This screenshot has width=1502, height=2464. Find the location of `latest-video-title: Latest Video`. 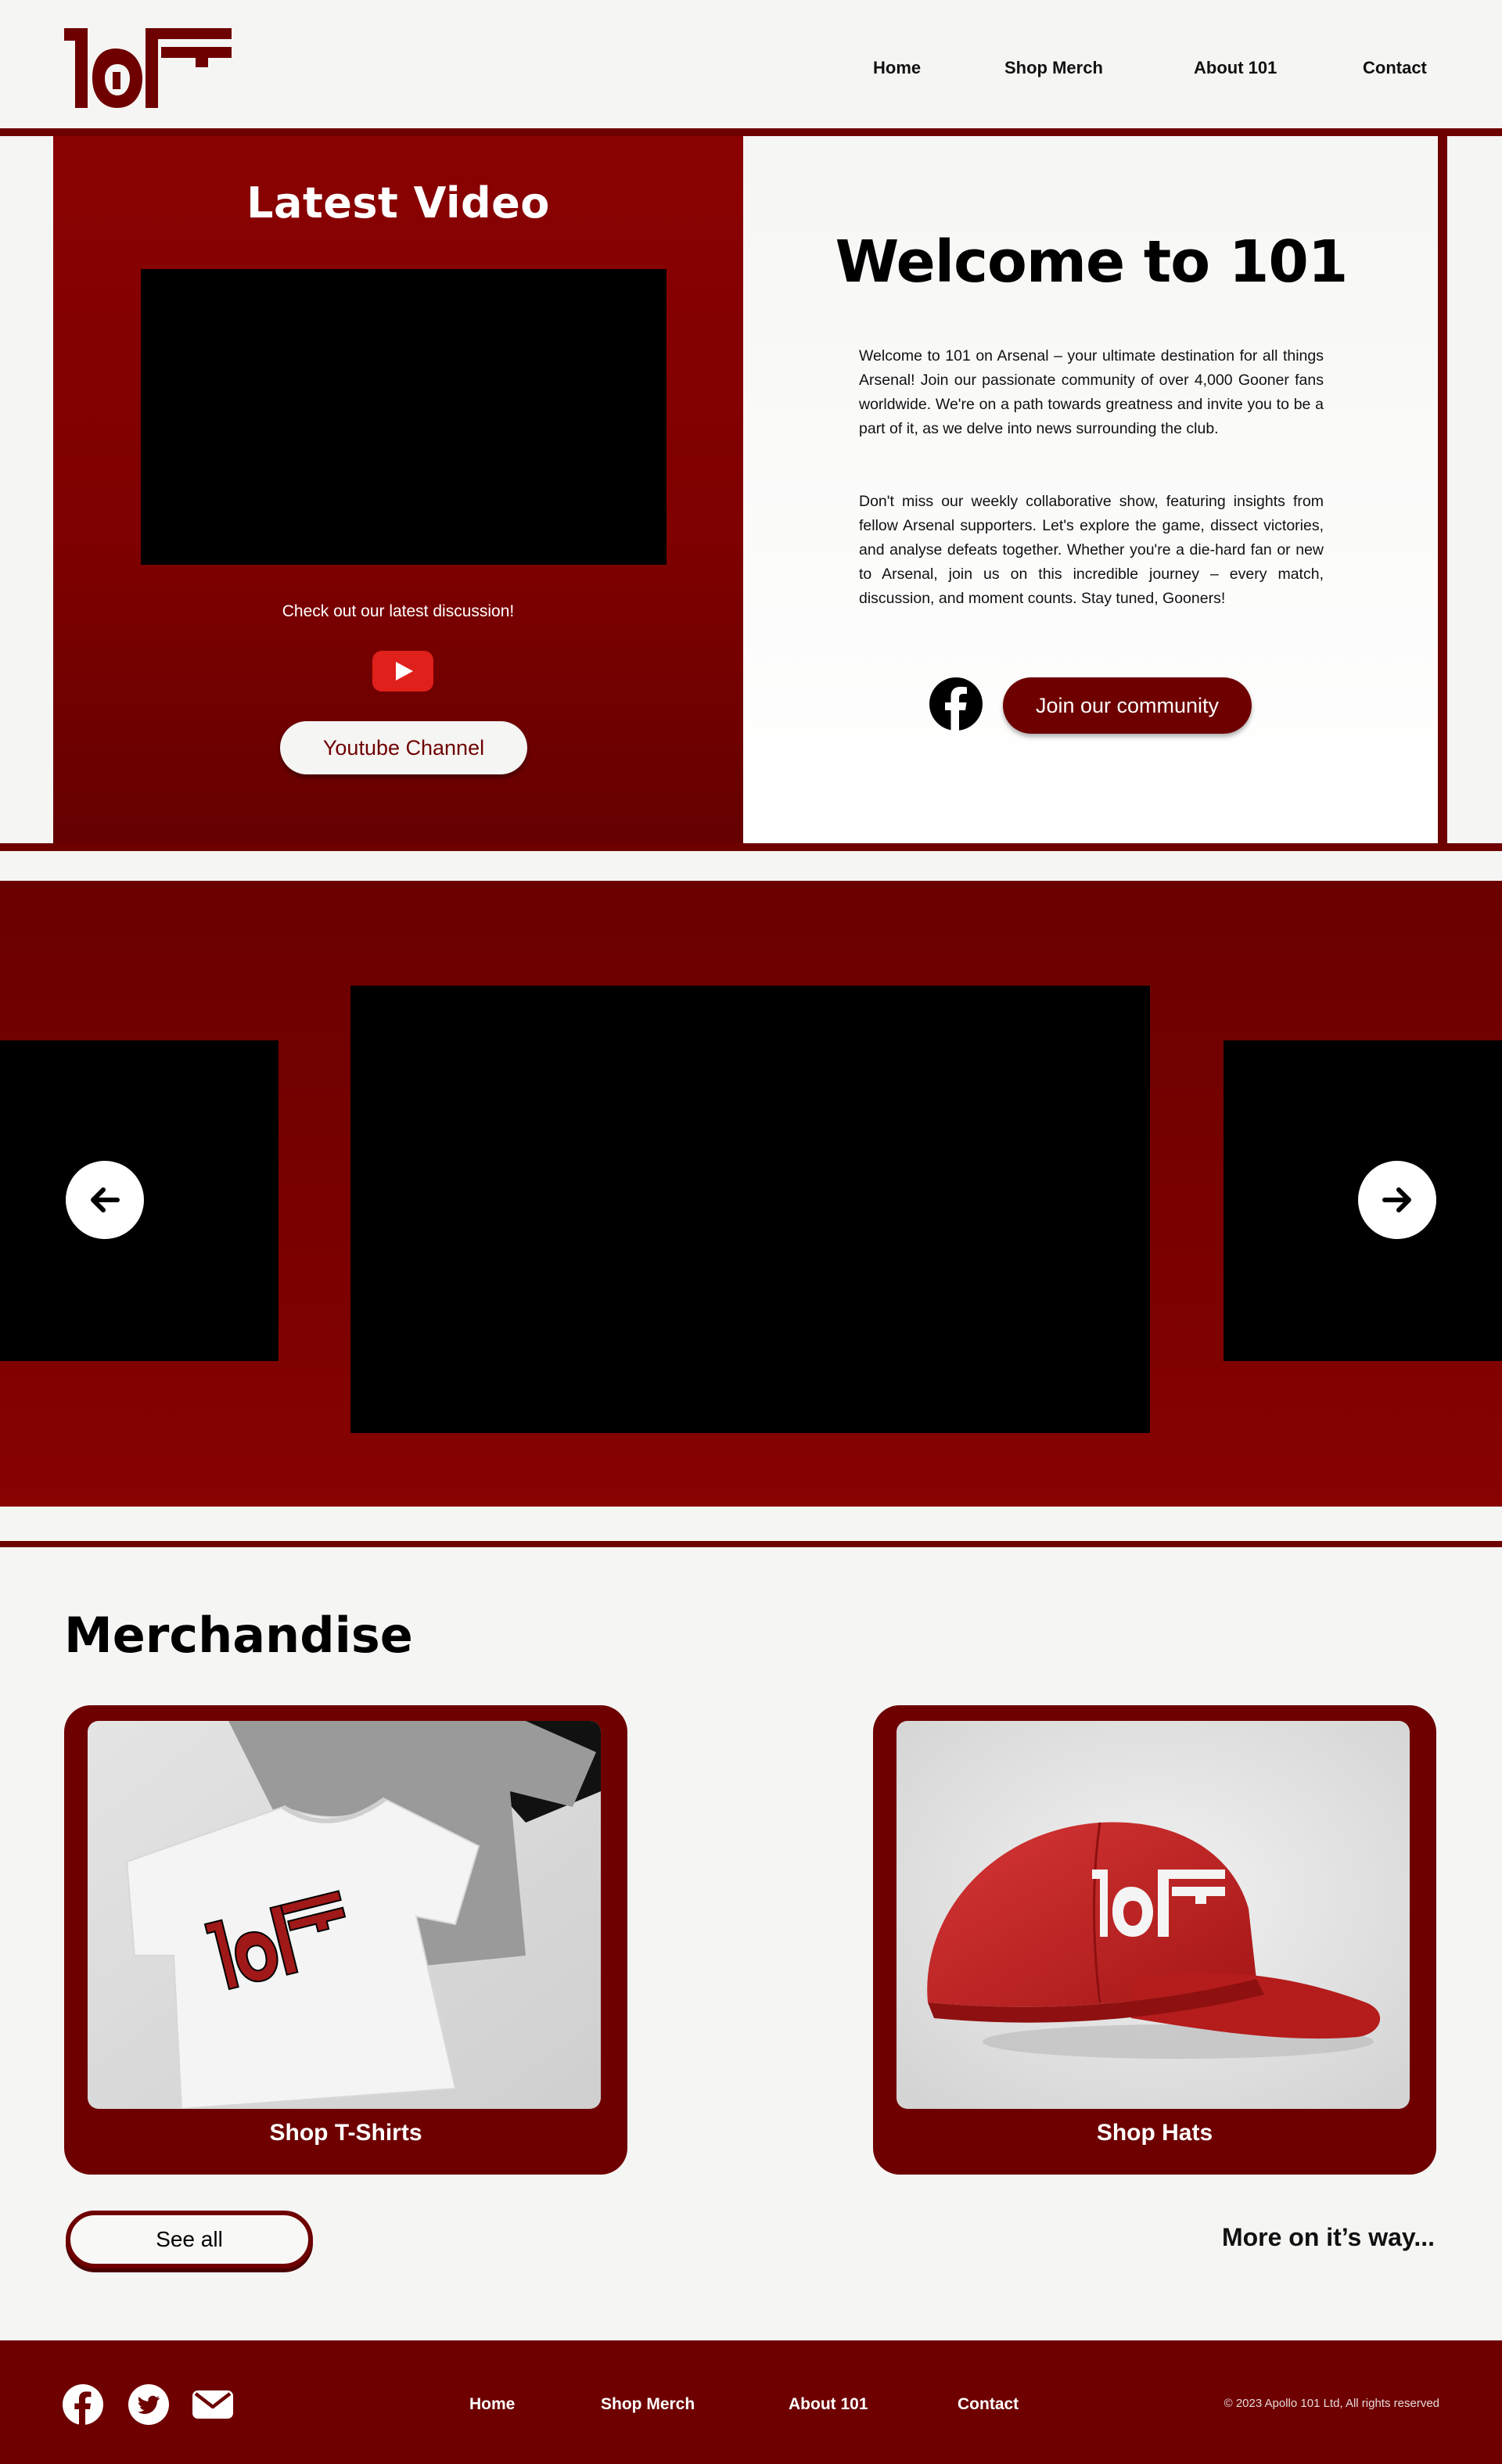

latest-video-title: Latest Video is located at coordinates (398, 203).